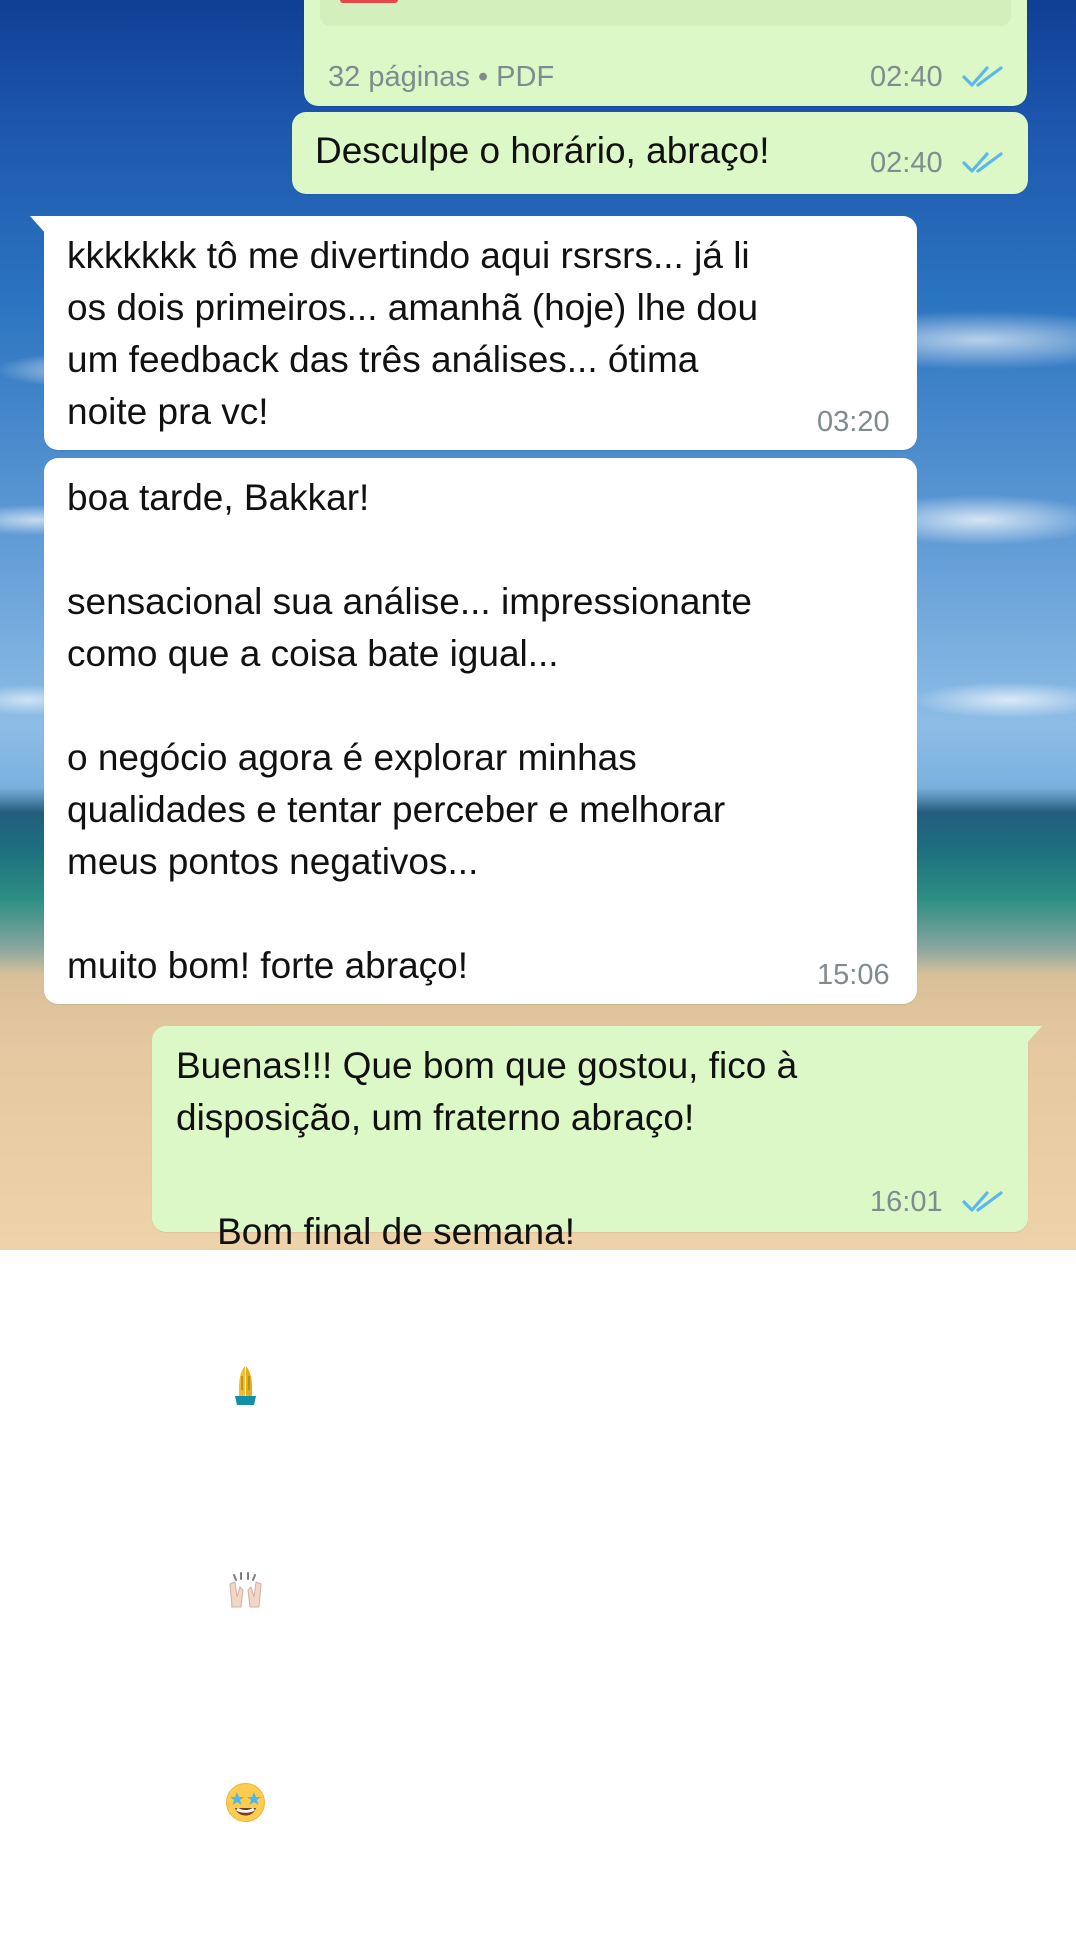 This screenshot has width=1076, height=1937. What do you see at coordinates (542, 150) in the screenshot?
I see `message-text: Desculpe o horário, abraço!` at bounding box center [542, 150].